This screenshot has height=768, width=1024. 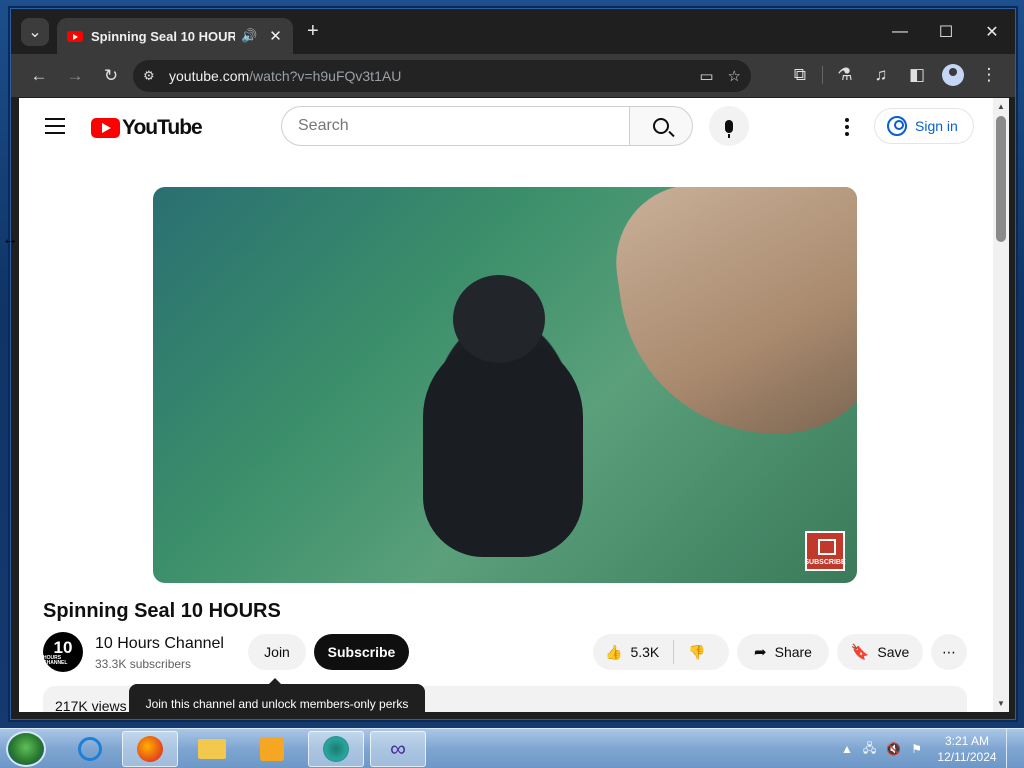 I want to click on sign-in-button: Sign in, so click(x=924, y=126).